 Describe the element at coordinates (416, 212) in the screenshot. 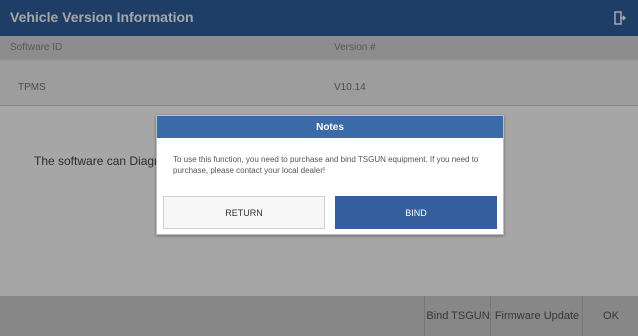

I see `bind-button: BIND` at that location.